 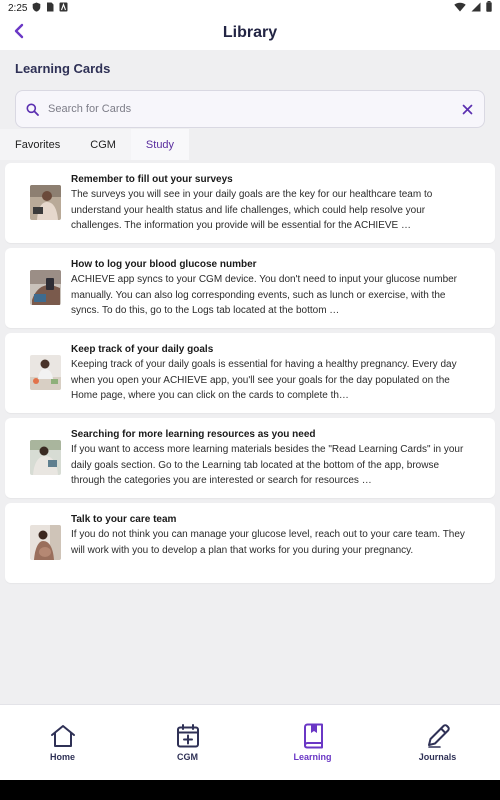 What do you see at coordinates (312, 757) in the screenshot?
I see `nav-learning-label: Learning` at bounding box center [312, 757].